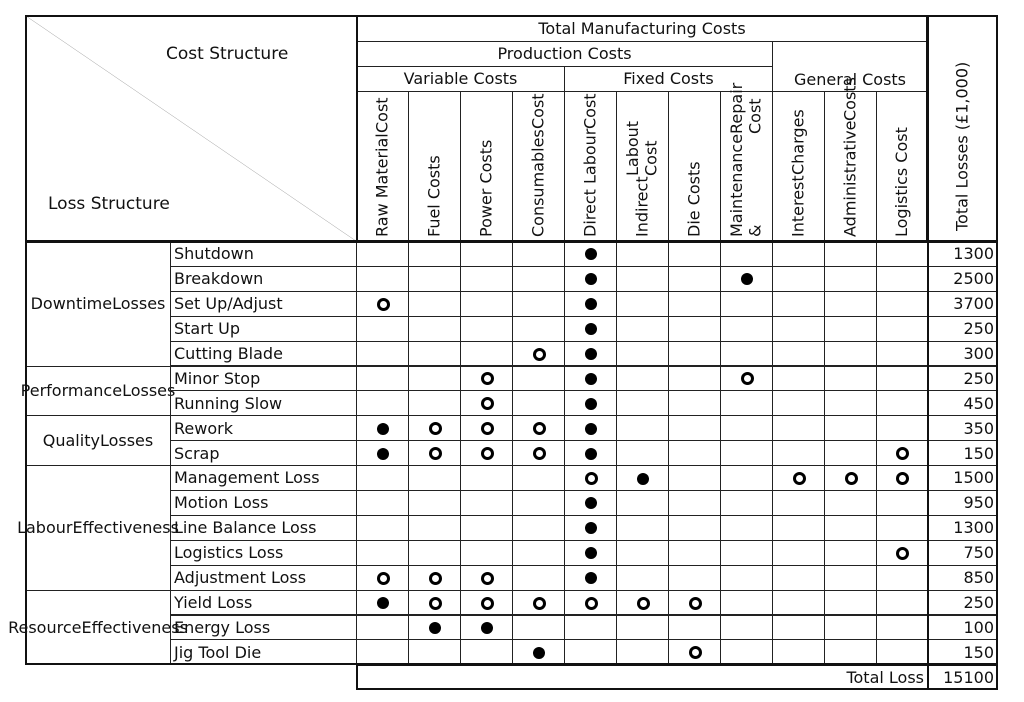 Image resolution: width=1024 pixels, height=702 pixels. Describe the element at coordinates (962, 478) in the screenshot. I see `row-total: 1500` at that location.